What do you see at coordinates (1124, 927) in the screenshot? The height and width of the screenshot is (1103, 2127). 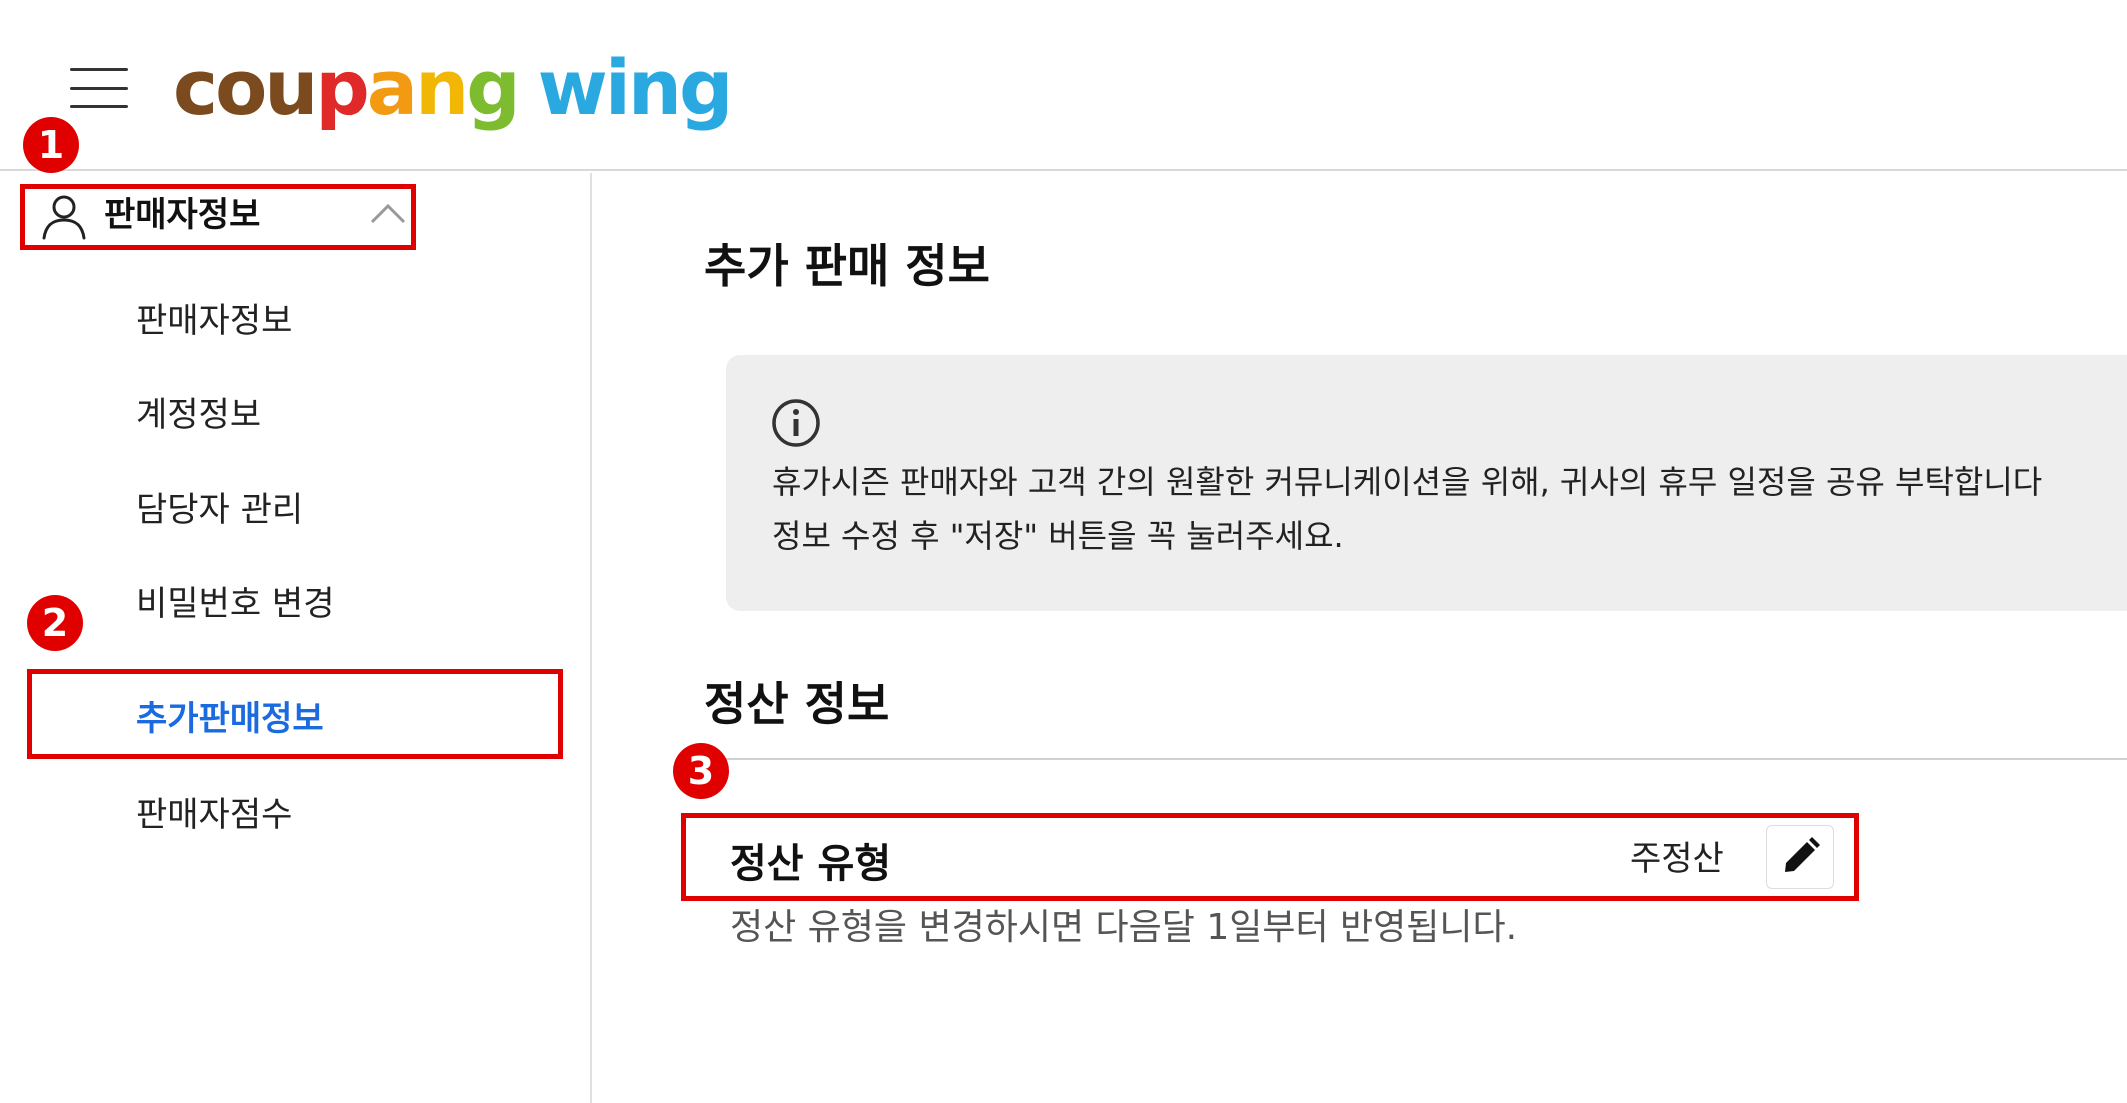 I see `settlement-type-help-text: 정산 유형을 변경하시면 다음달 1일부터 반영됩니다.` at bounding box center [1124, 927].